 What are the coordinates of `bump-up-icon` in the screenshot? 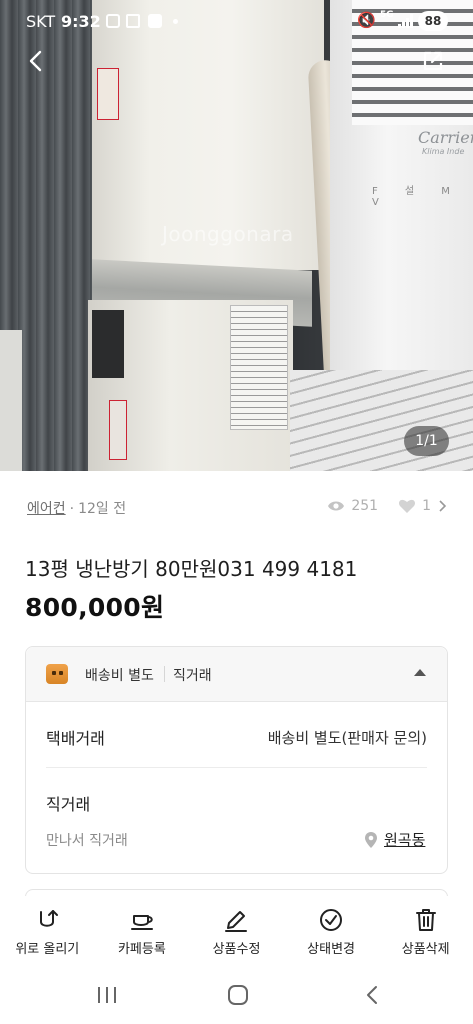 It's located at (49, 918).